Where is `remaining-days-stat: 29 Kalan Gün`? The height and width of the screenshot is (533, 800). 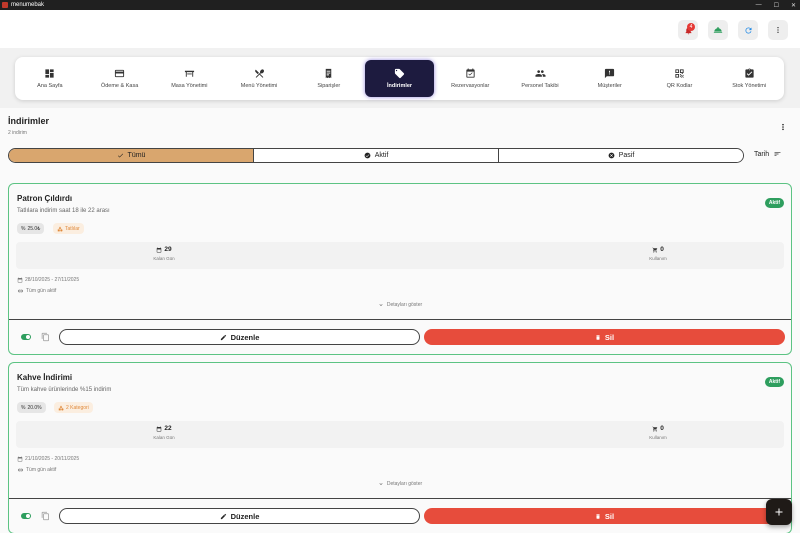 remaining-days-stat: 29 Kalan Gün is located at coordinates (164, 253).